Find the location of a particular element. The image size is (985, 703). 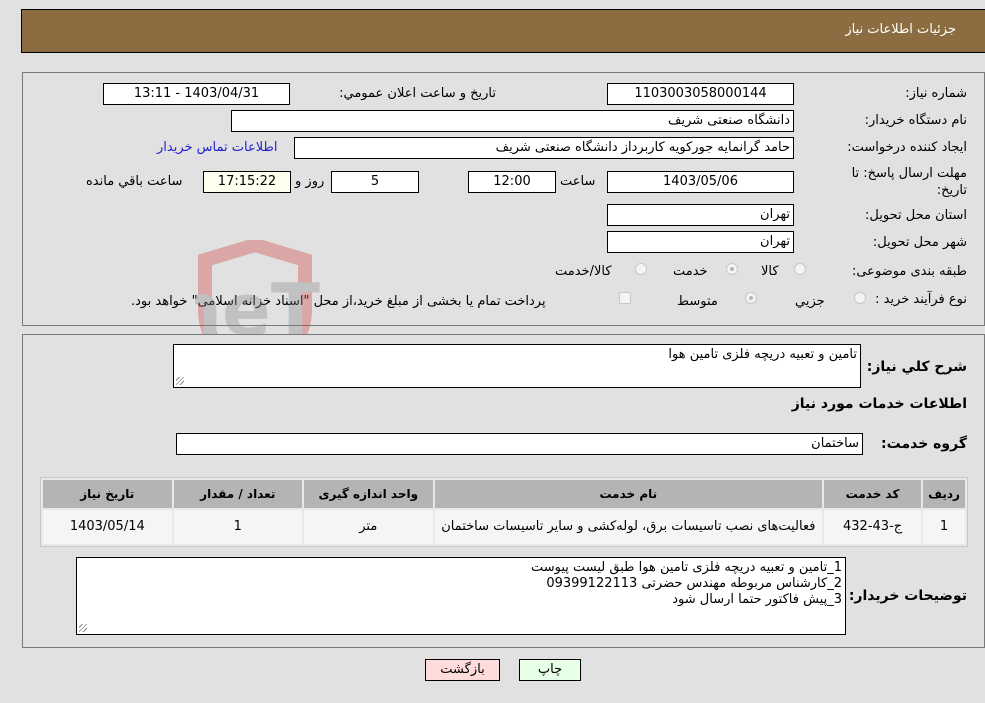

process-radio-medium is located at coordinates (751, 298).